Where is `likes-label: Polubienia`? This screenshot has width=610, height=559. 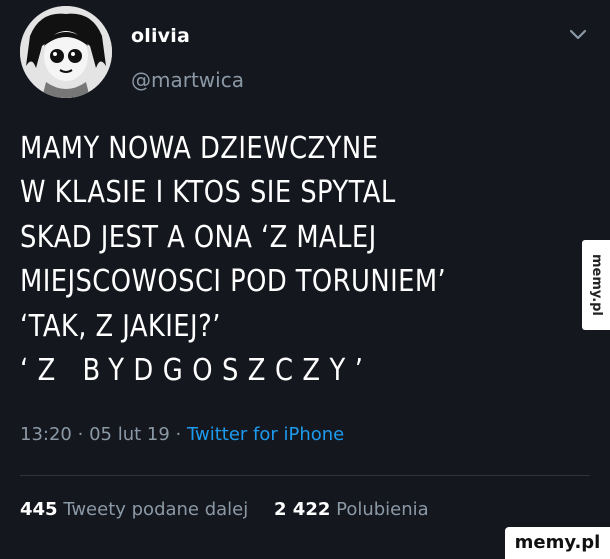
likes-label: Polubienia is located at coordinates (382, 509).